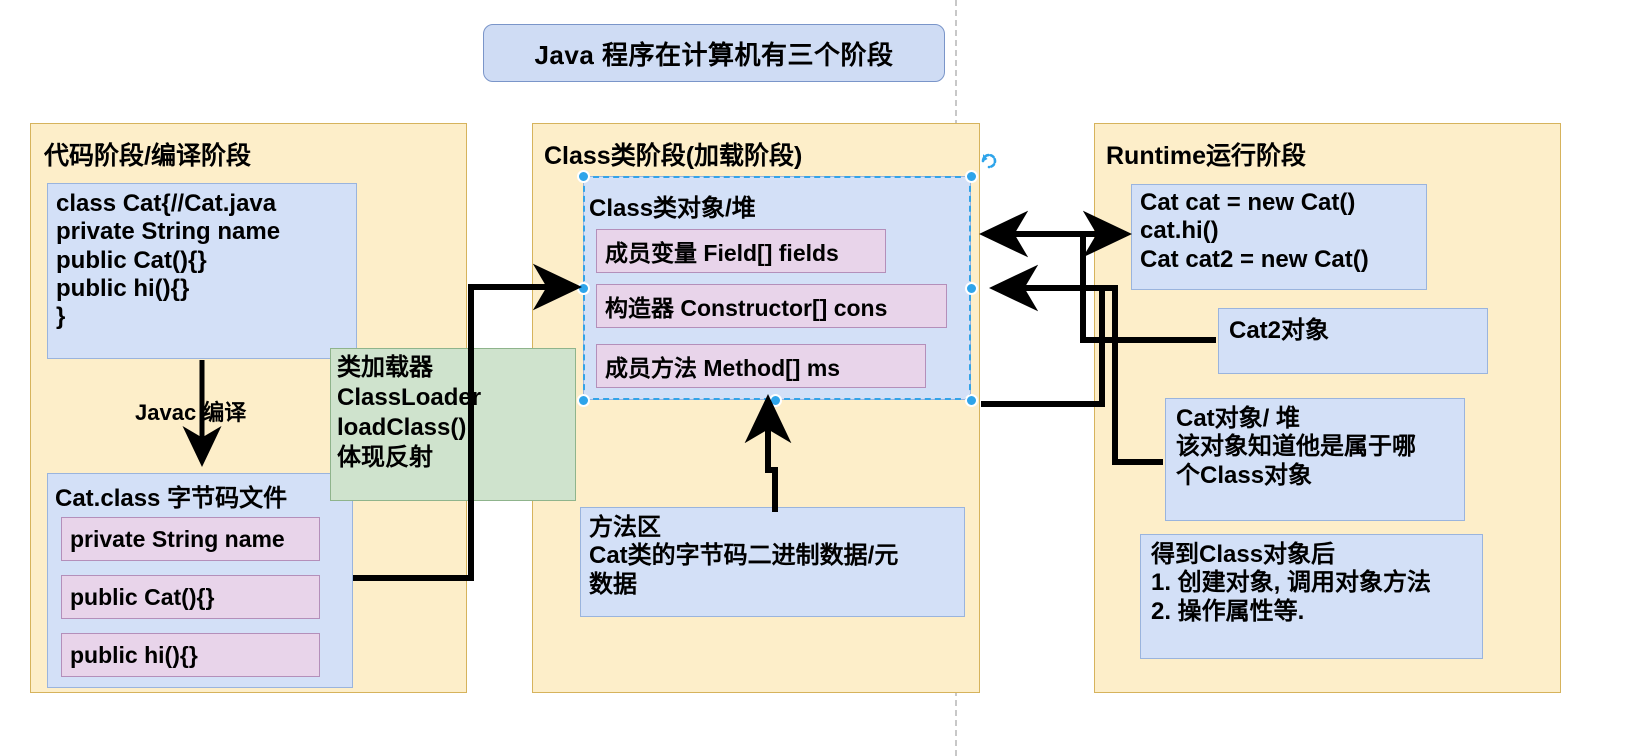 This screenshot has height=756, width=1628. Describe the element at coordinates (468, 422) in the screenshot. I see `arrow-classfile-to-classobject` at that location.